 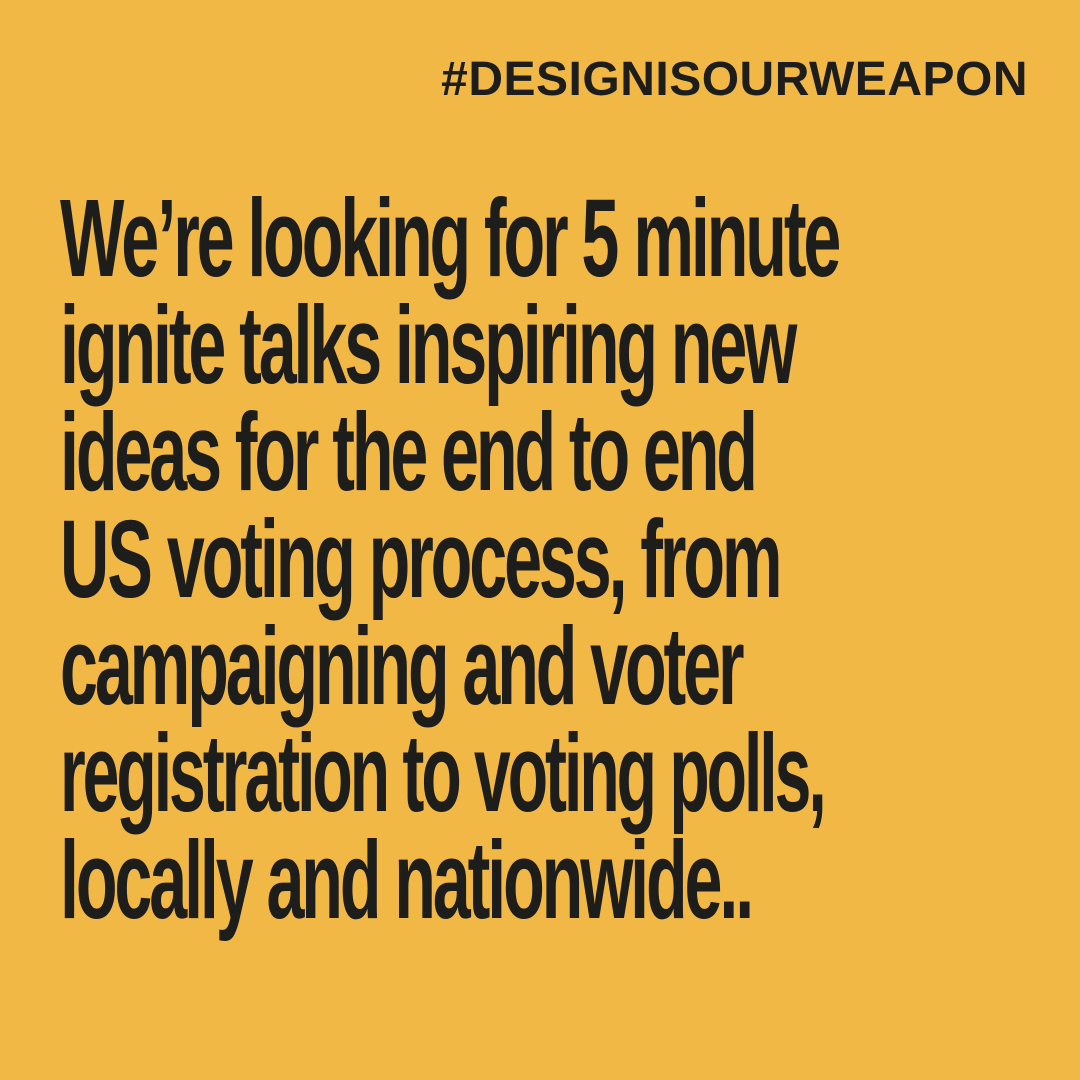 I want to click on message-line-4: US voting process, from, so click(x=421, y=560).